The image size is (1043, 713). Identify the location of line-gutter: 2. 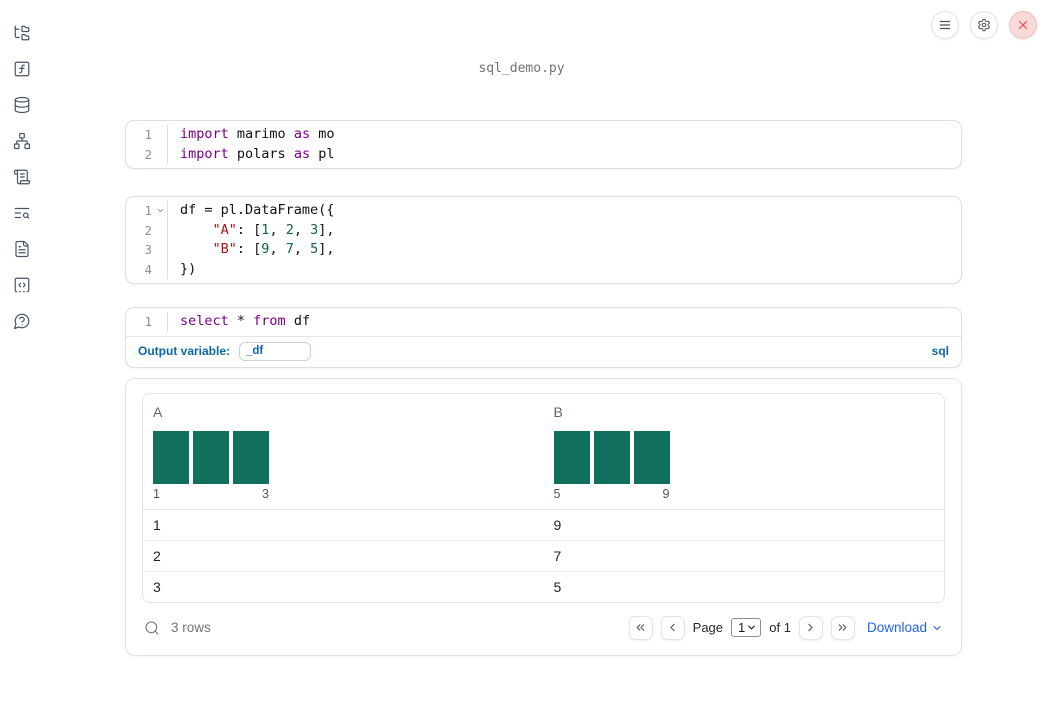
(147, 154).